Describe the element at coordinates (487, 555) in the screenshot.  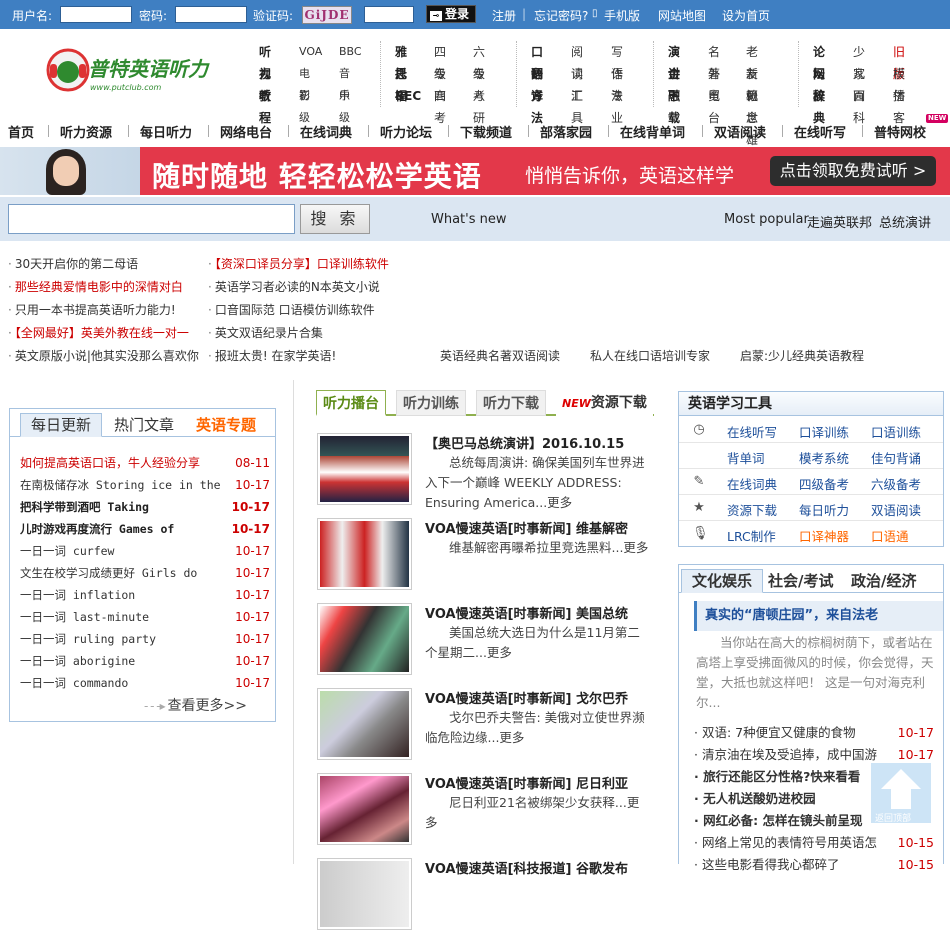
I see `news-item: VOA慢速英语[时事新闻] 维基解密 维基解密再曝希拉里竞选黑料...更多` at that location.